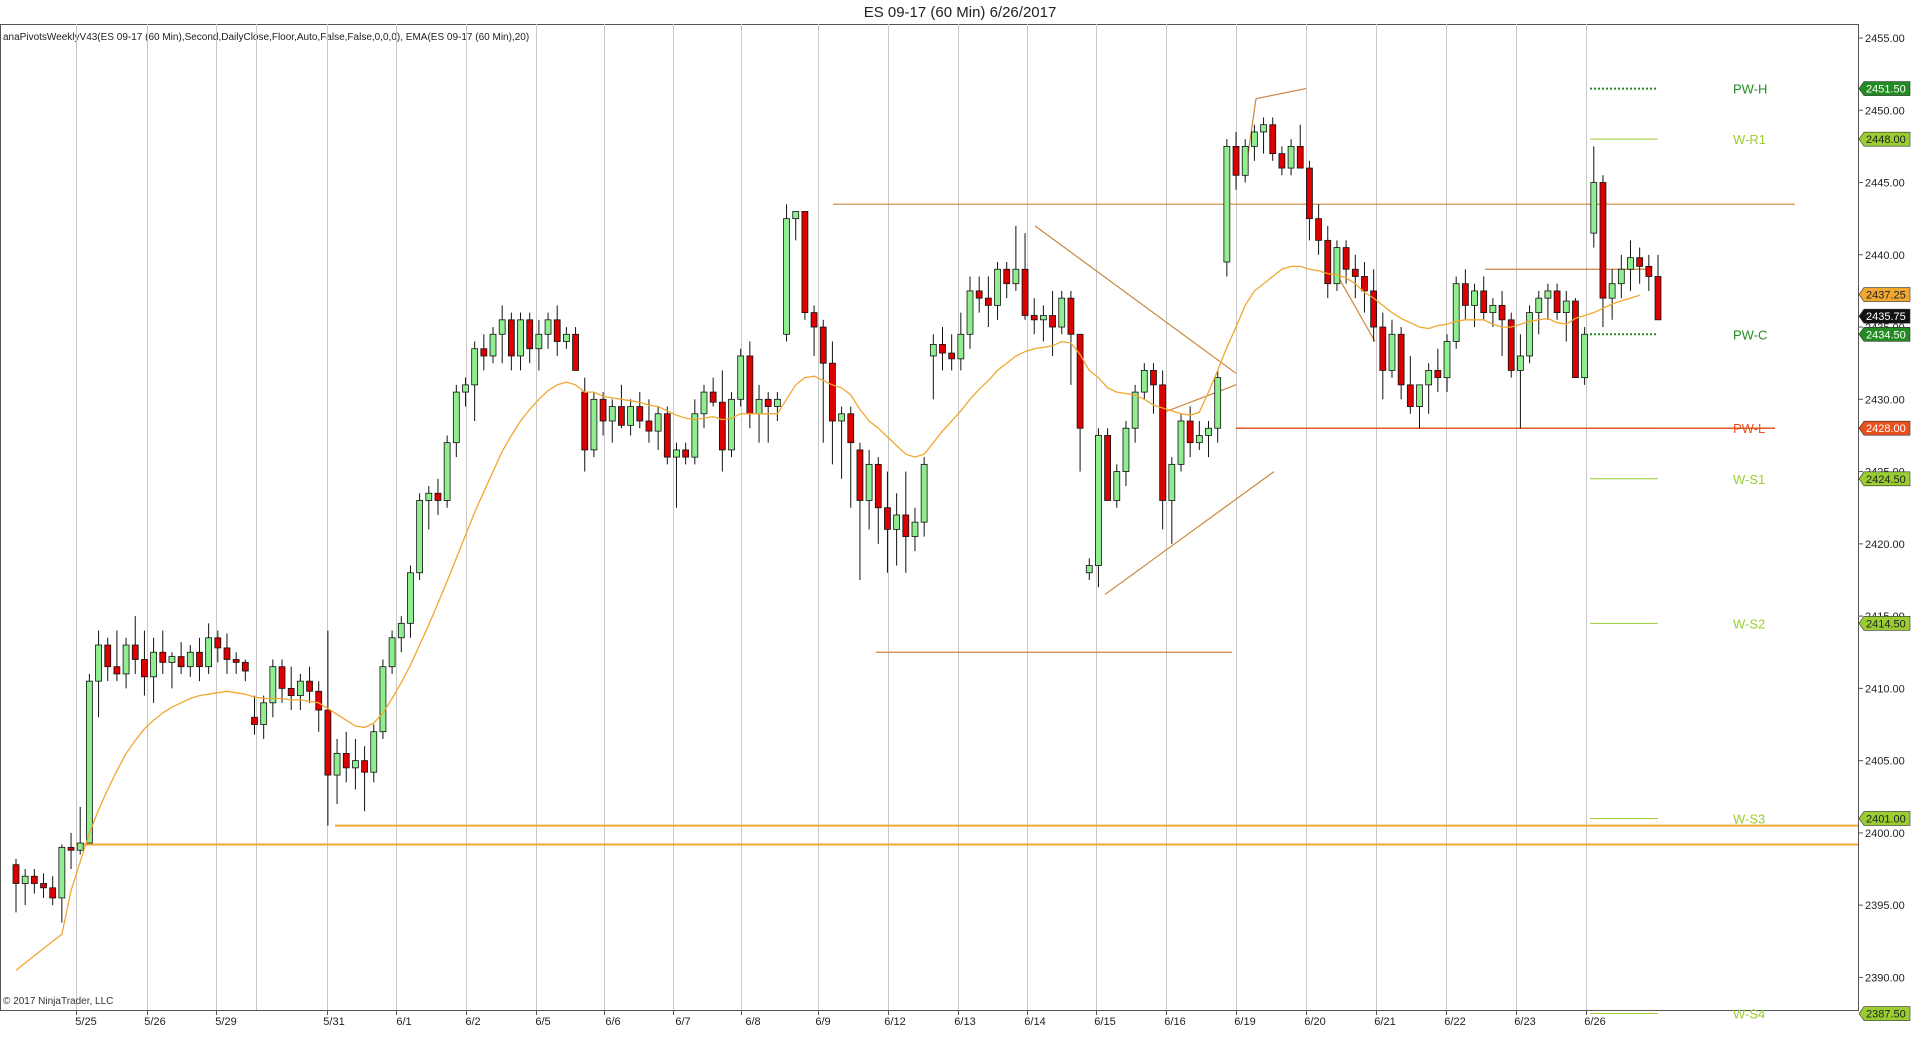 The height and width of the screenshot is (1055, 1920). What do you see at coordinates (472, 1022) in the screenshot?
I see `x-tick-label: 6/2` at bounding box center [472, 1022].